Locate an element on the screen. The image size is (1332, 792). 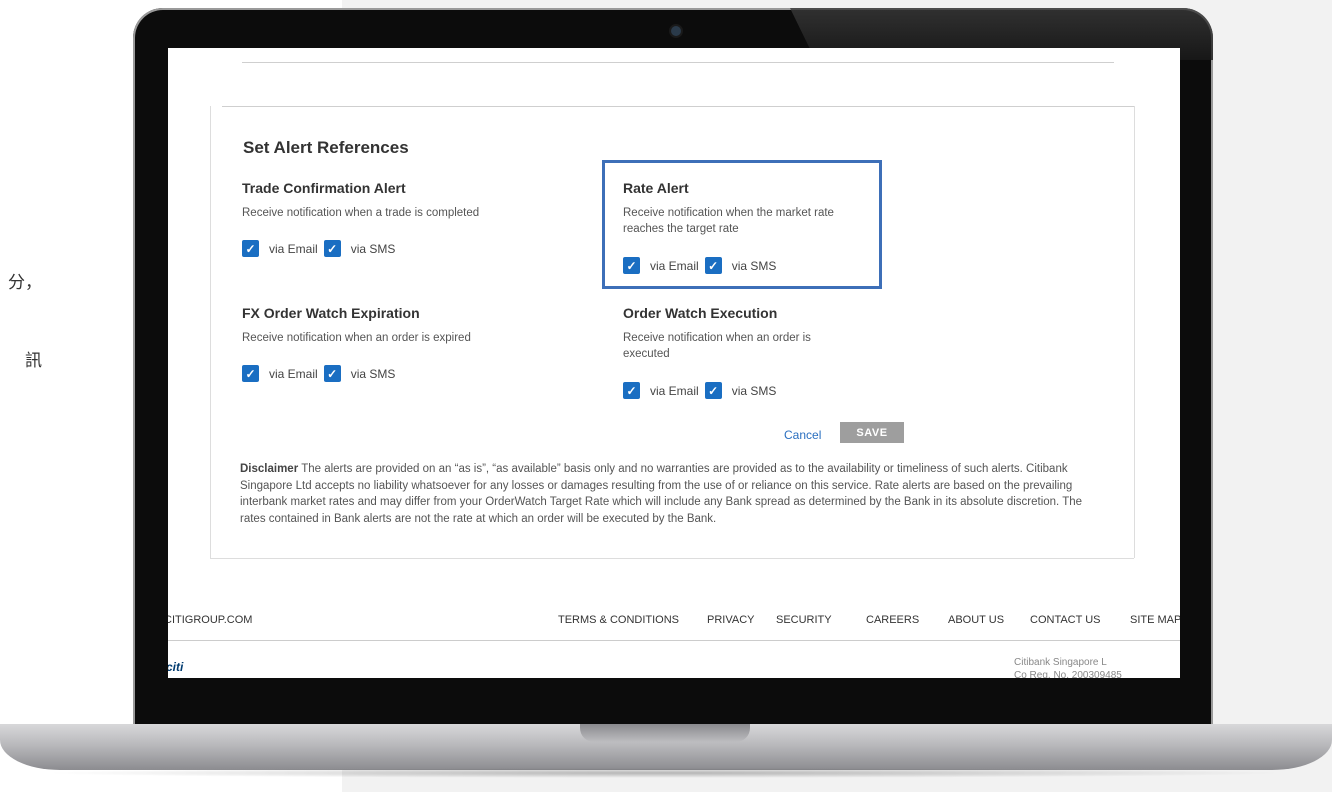
side-caption-line-1: 分， is located at coordinates (25, 283).